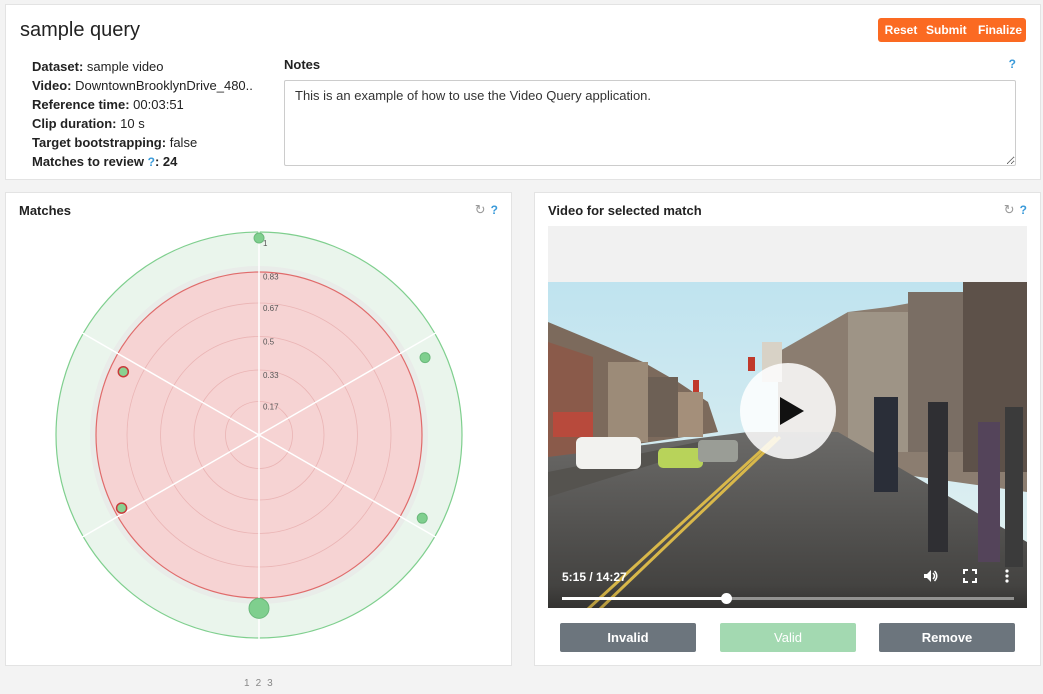 The width and height of the screenshot is (1043, 694). I want to click on finalize-button: Finalize, so click(999, 30).